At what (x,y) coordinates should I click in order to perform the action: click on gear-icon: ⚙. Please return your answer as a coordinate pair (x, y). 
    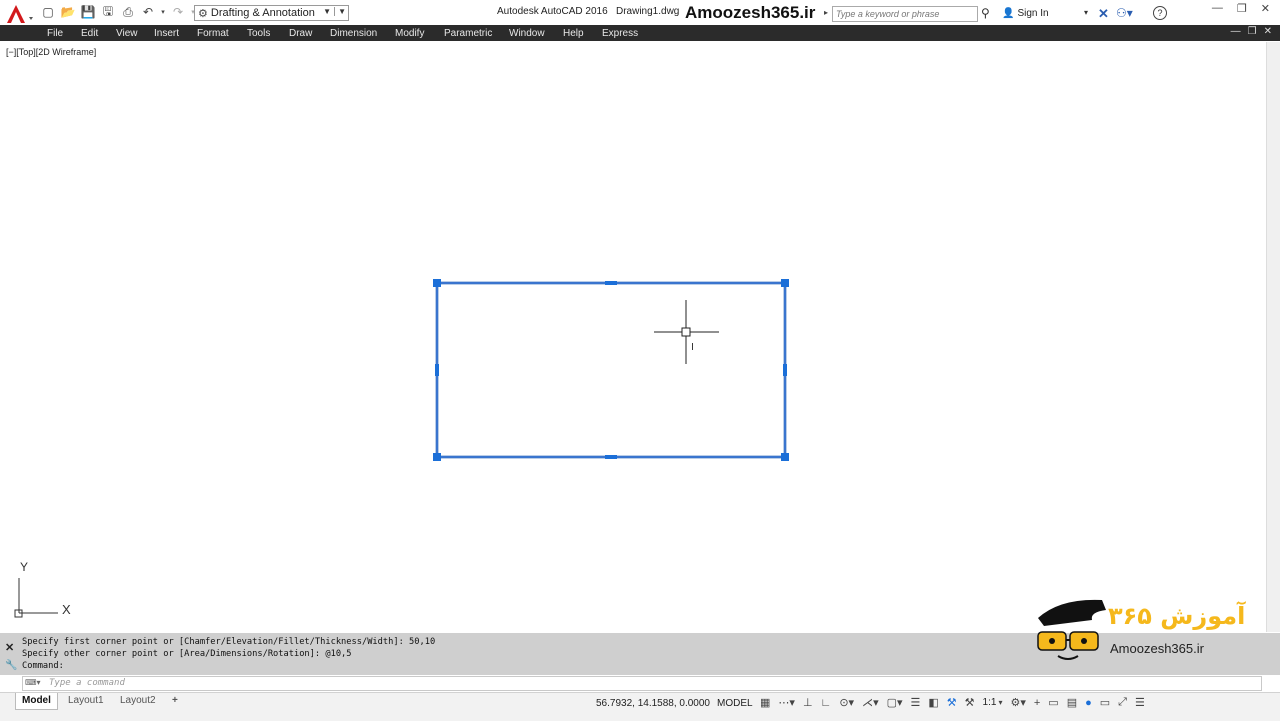
    Looking at the image, I should click on (203, 13).